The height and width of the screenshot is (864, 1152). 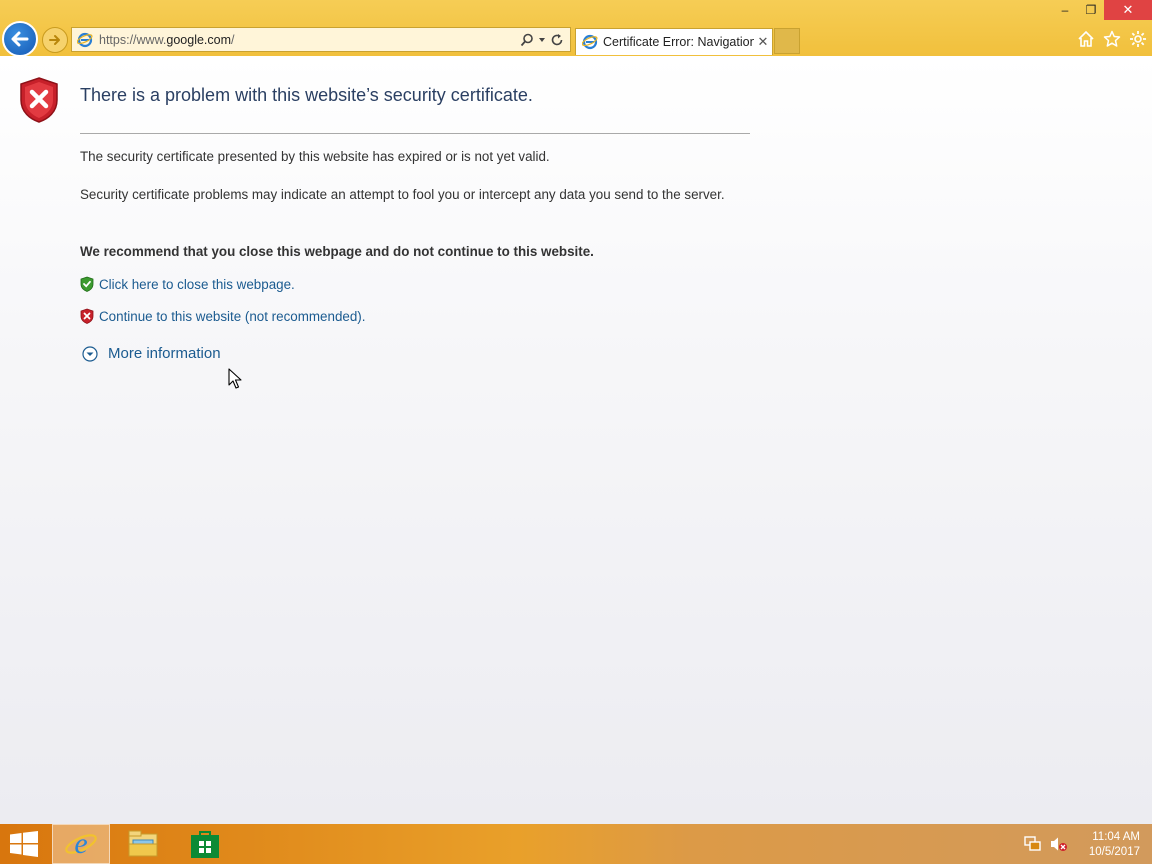 I want to click on folder-icon, so click(x=143, y=843).